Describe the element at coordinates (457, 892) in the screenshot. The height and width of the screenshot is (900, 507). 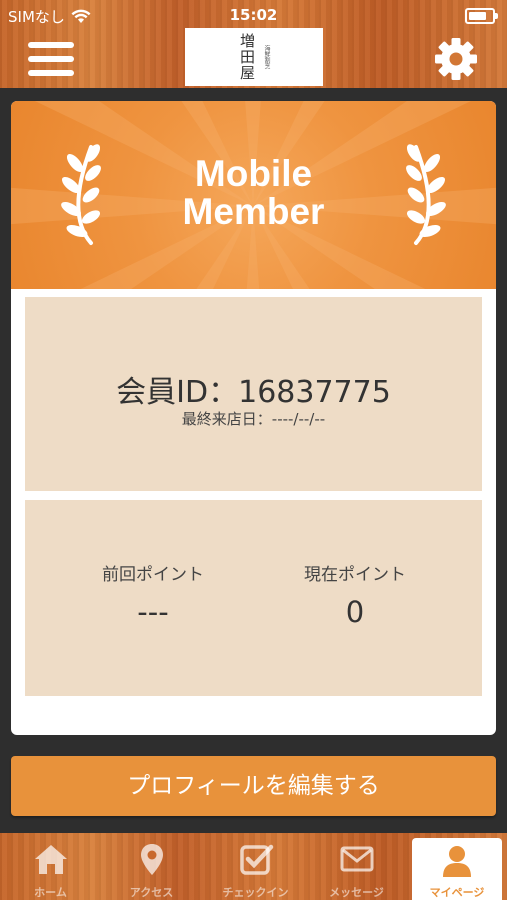
I see `tab-mypage-label: マイページ` at that location.